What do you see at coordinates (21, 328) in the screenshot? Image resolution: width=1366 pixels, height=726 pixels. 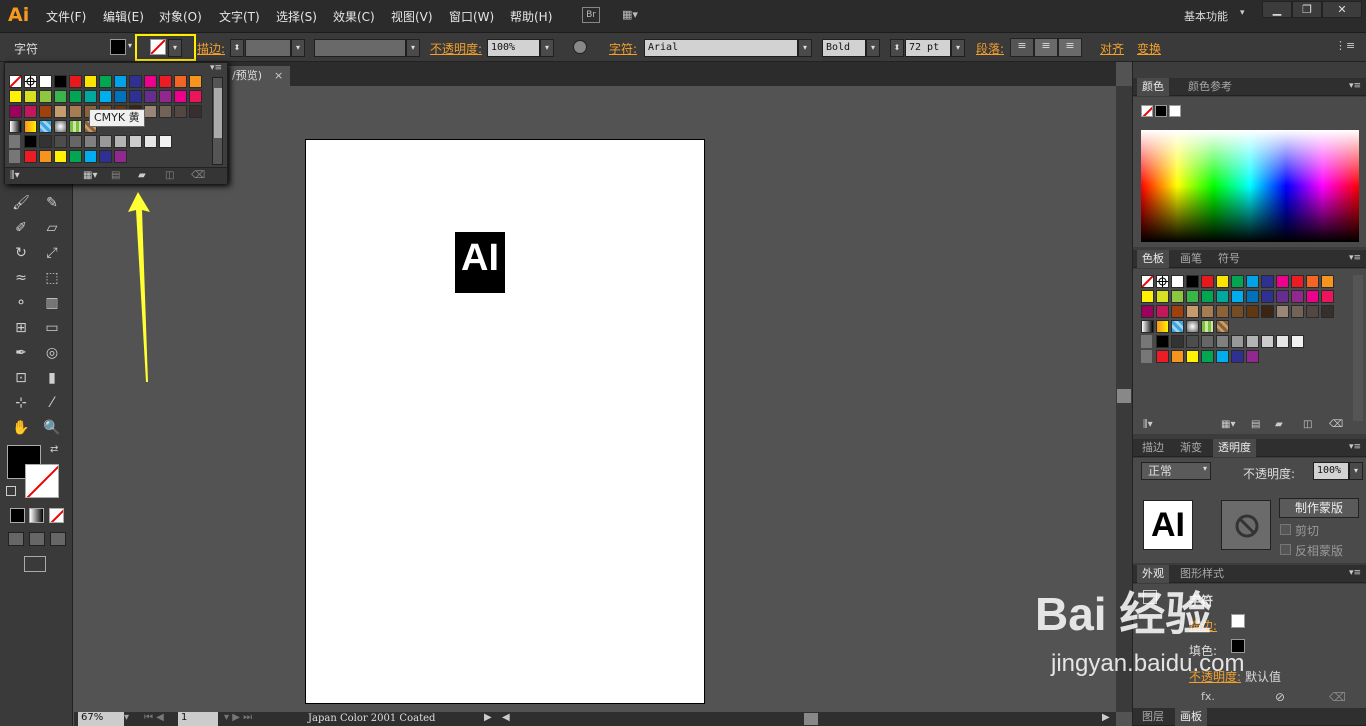 I see `mesh-tool-icon: ⊞` at bounding box center [21, 328].